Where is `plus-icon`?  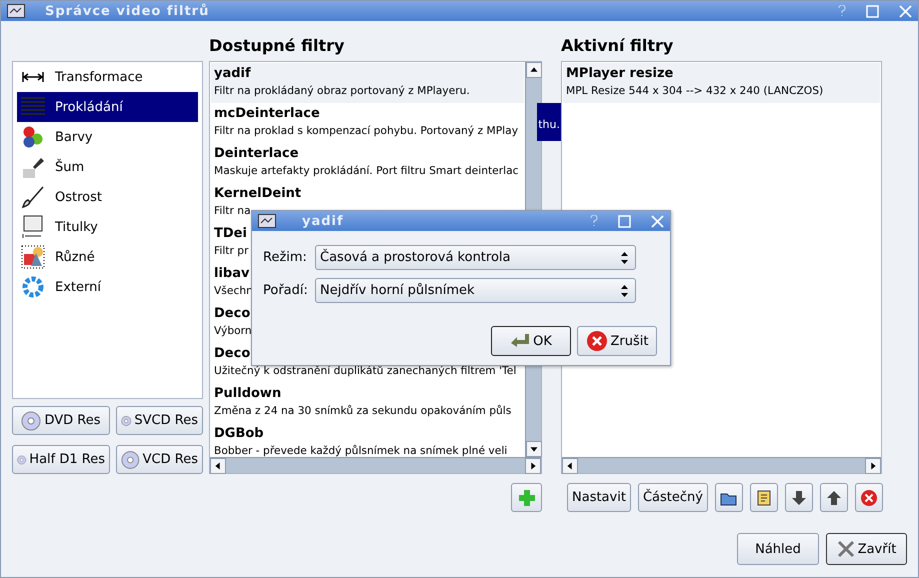 plus-icon is located at coordinates (527, 497).